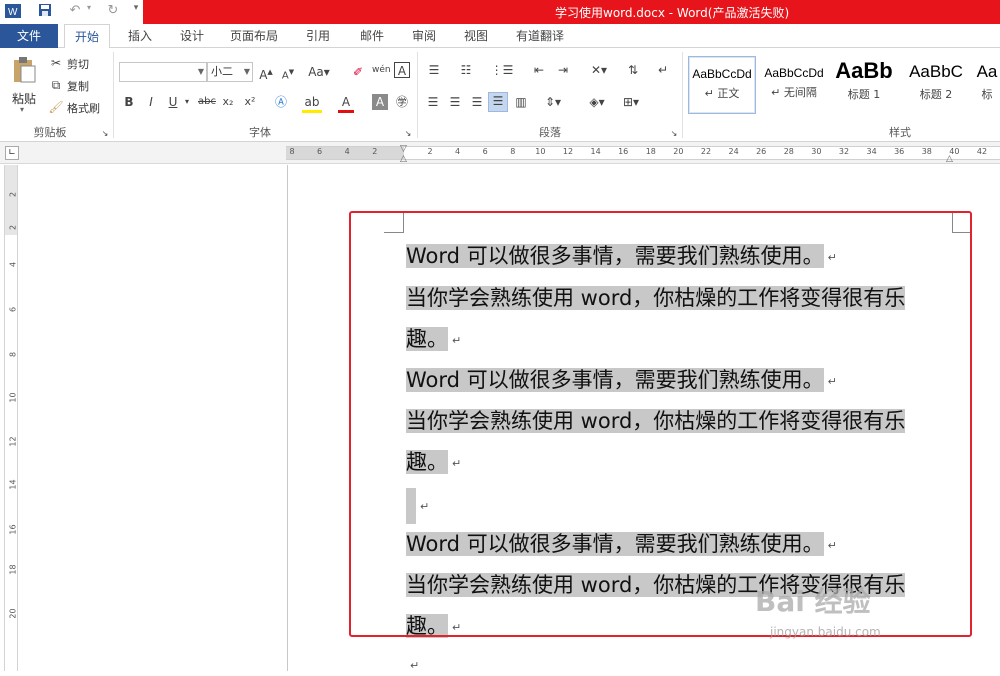 This screenshot has width=1000, height=676. I want to click on subscript-icon: x₂, so click(228, 102).